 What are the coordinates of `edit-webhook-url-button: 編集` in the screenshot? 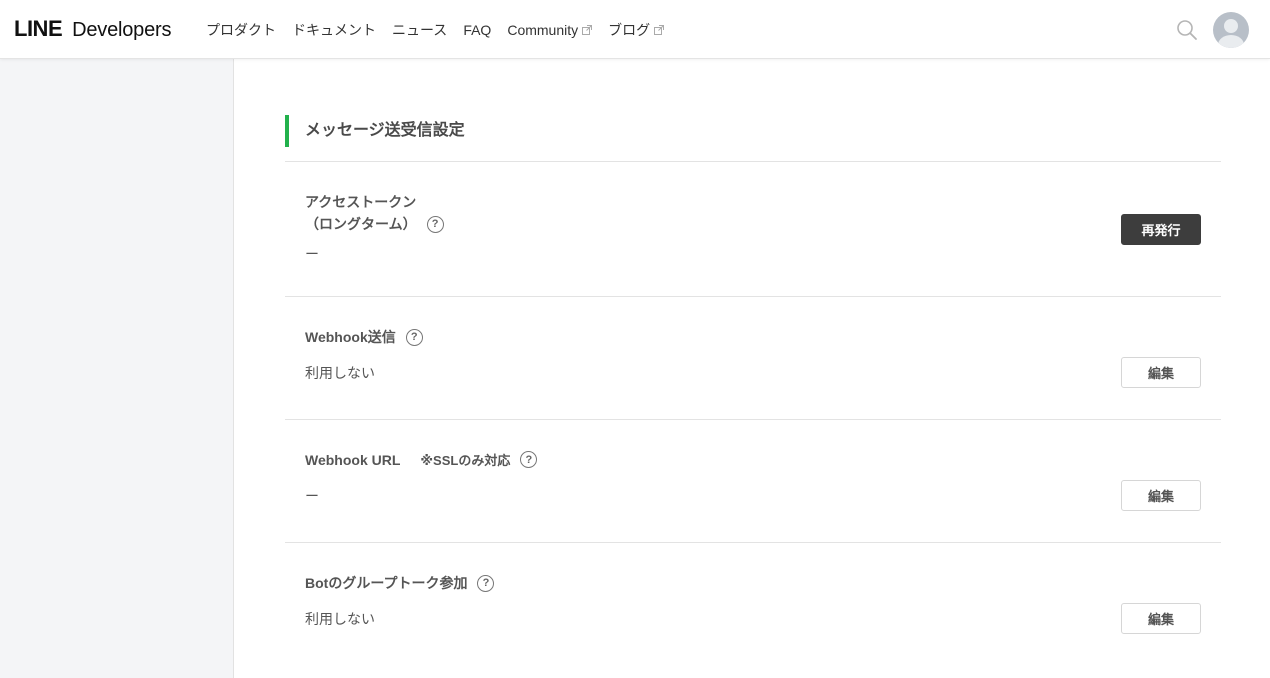 It's located at (1161, 495).